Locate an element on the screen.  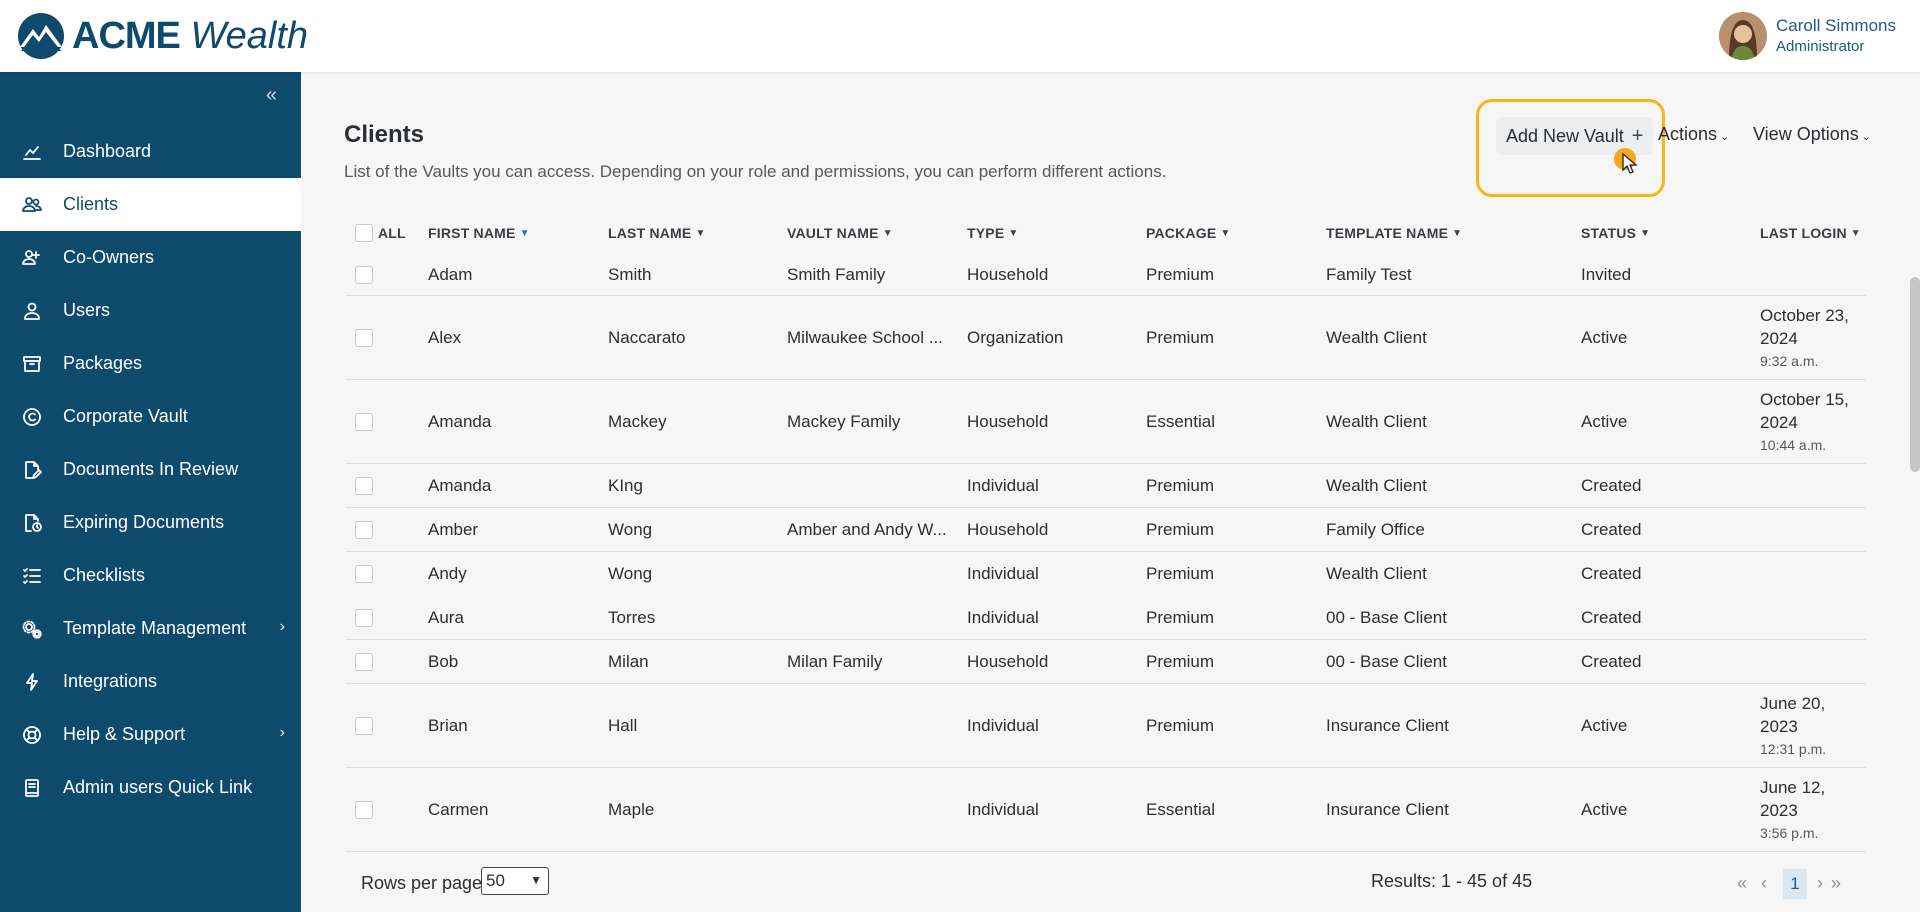
sidebar-item-corporate-vault: Corporate Vault is located at coordinates (150, 416).